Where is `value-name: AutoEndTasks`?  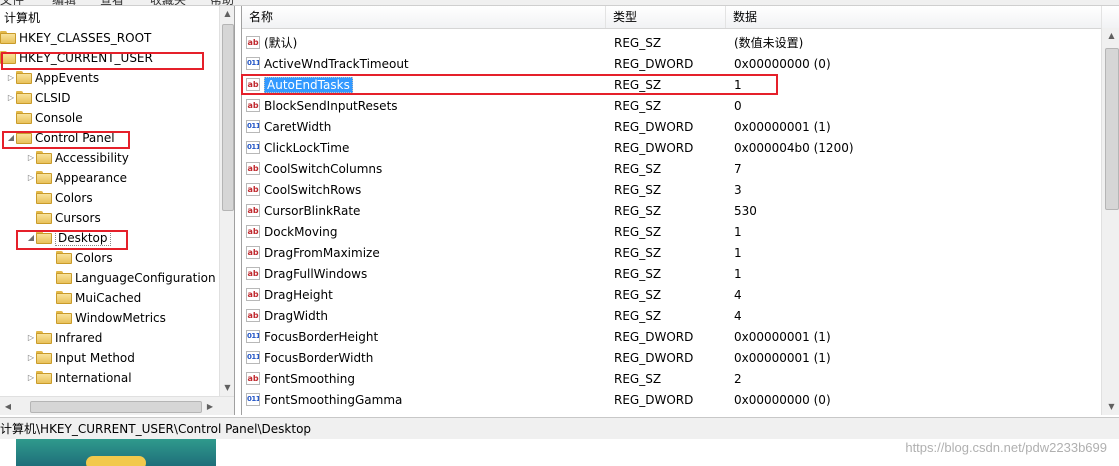 value-name: AutoEndTasks is located at coordinates (308, 85).